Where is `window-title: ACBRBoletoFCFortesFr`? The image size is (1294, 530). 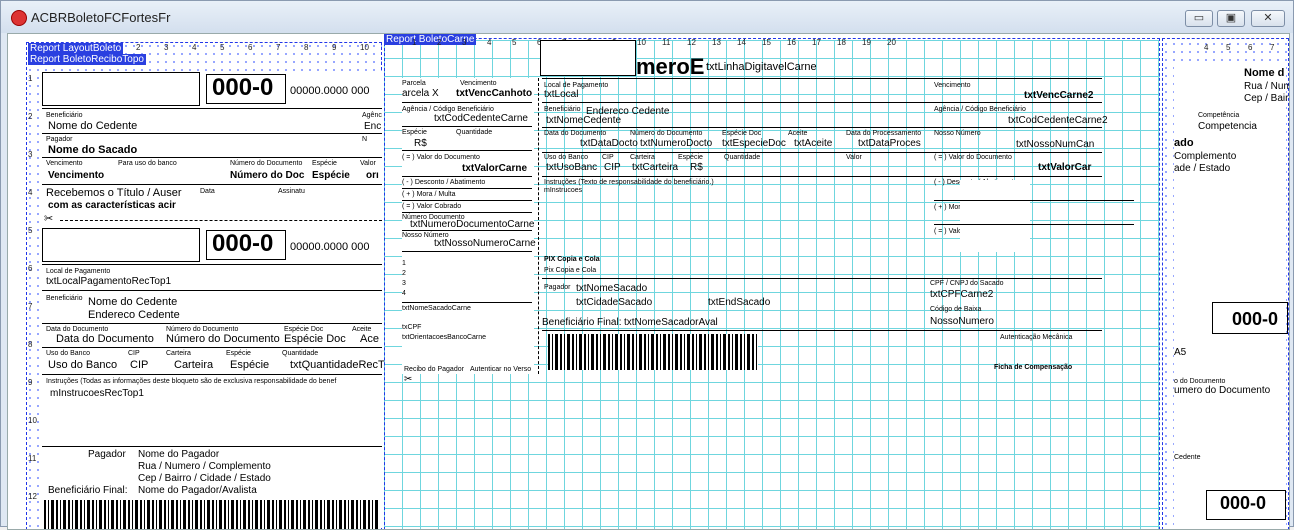 window-title: ACBRBoletoFCFortesFr is located at coordinates (101, 17).